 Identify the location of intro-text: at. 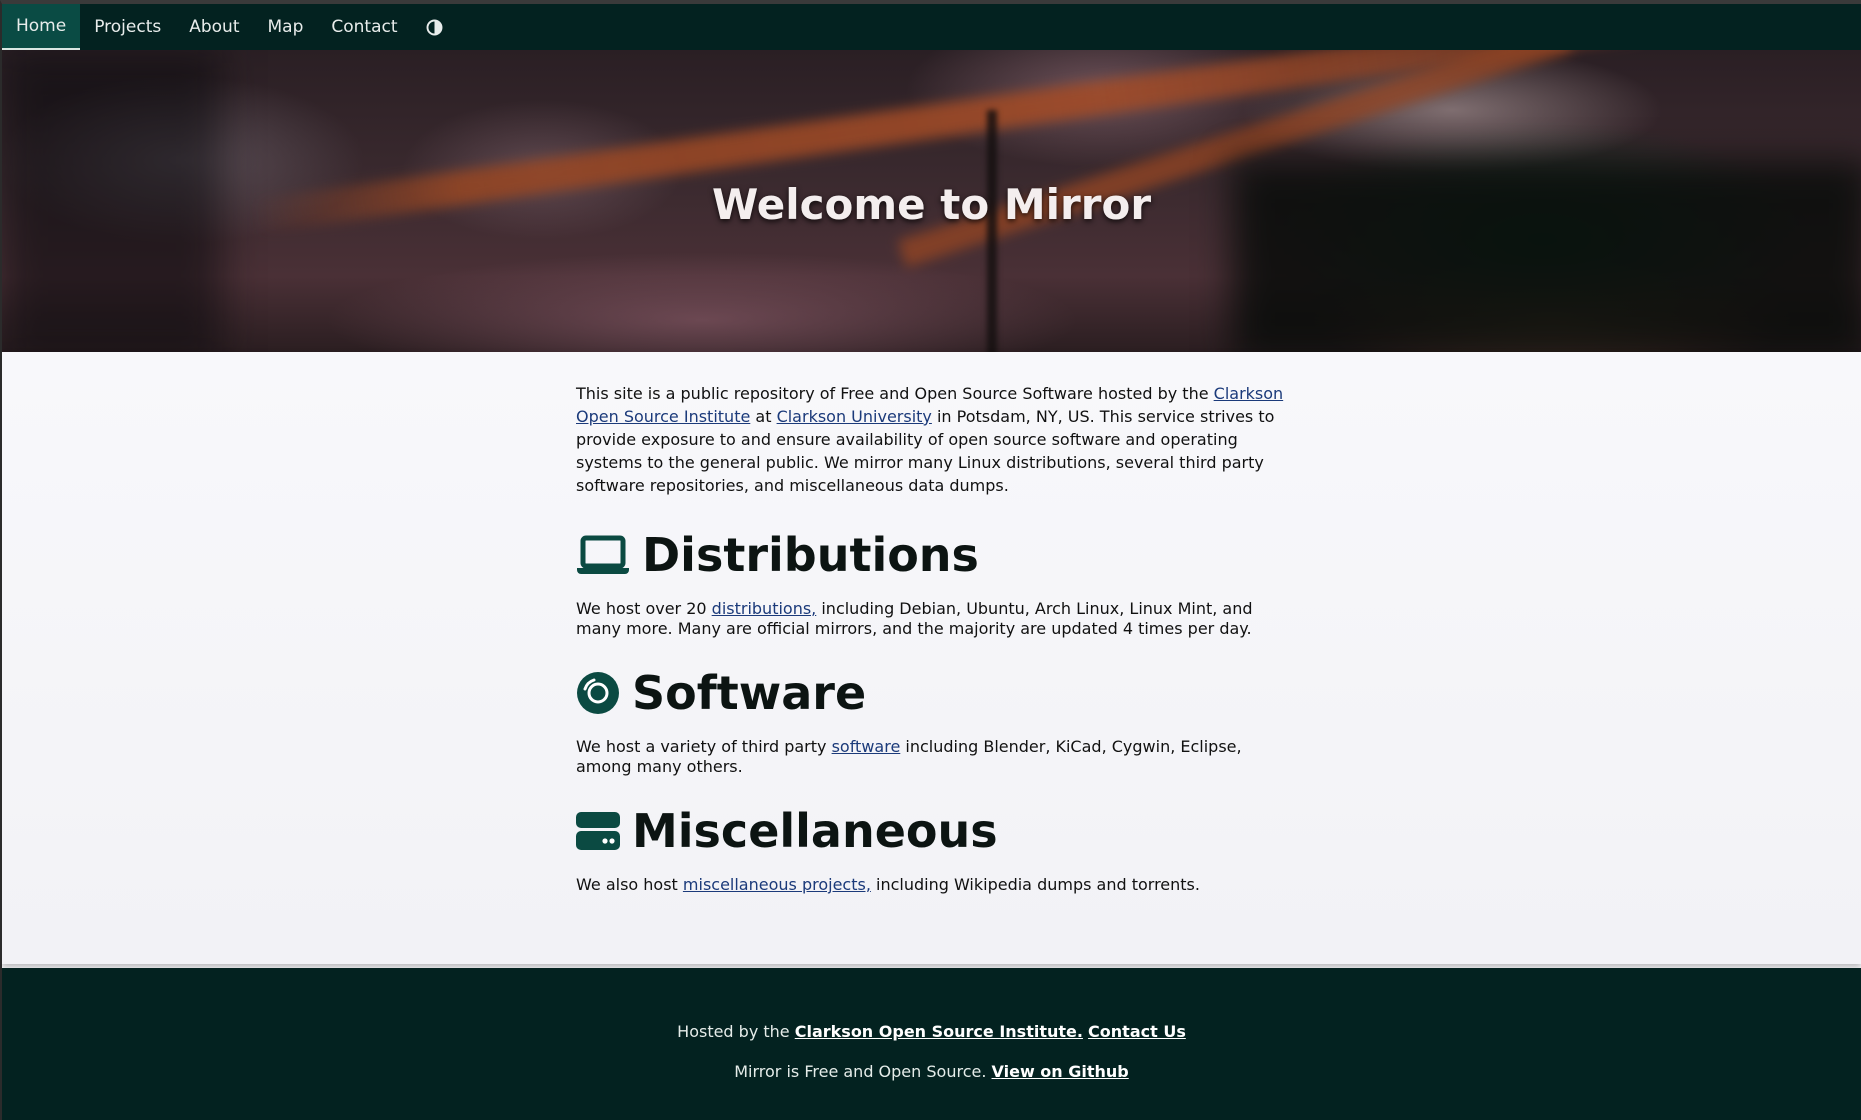
(763, 416).